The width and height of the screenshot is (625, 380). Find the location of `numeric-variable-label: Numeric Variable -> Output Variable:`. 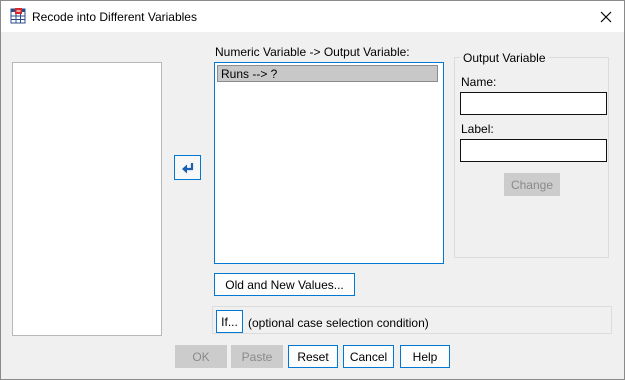

numeric-variable-label: Numeric Variable -> Output Variable: is located at coordinates (312, 52).